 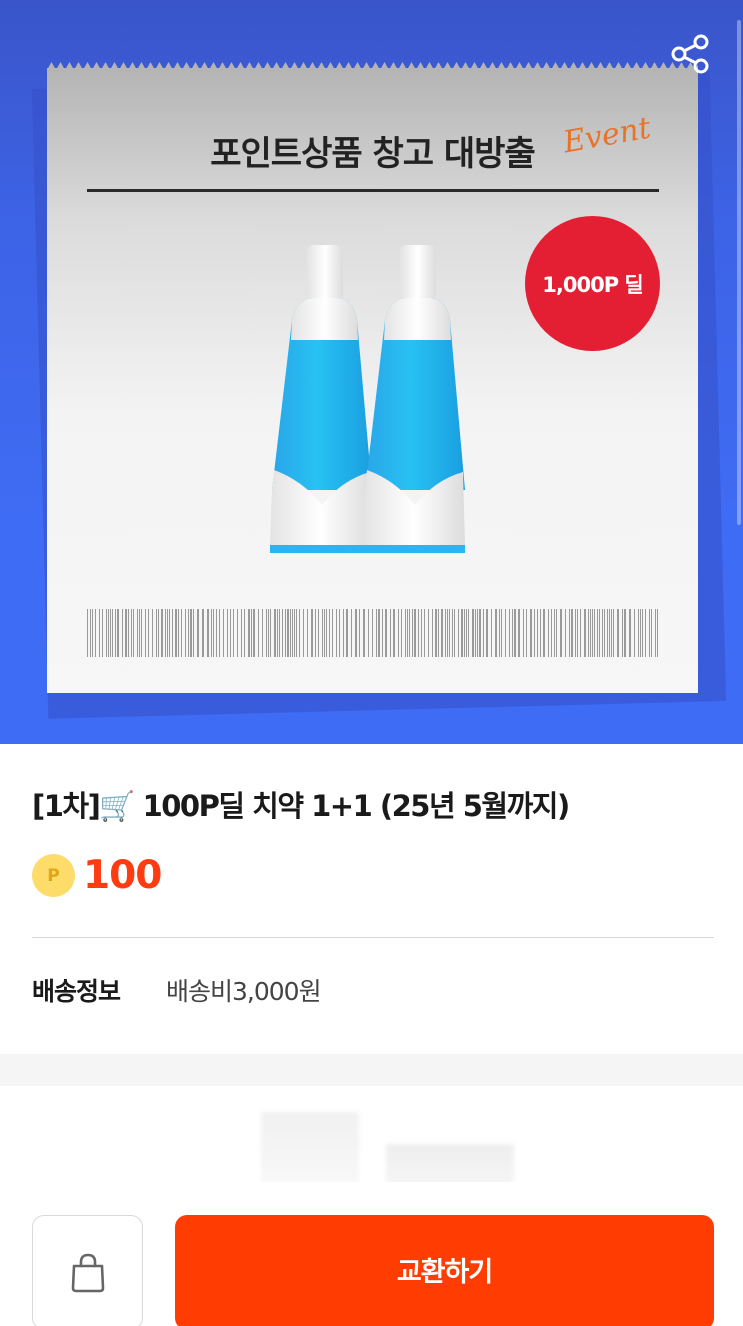 I want to click on divider, so click(x=373, y=937).